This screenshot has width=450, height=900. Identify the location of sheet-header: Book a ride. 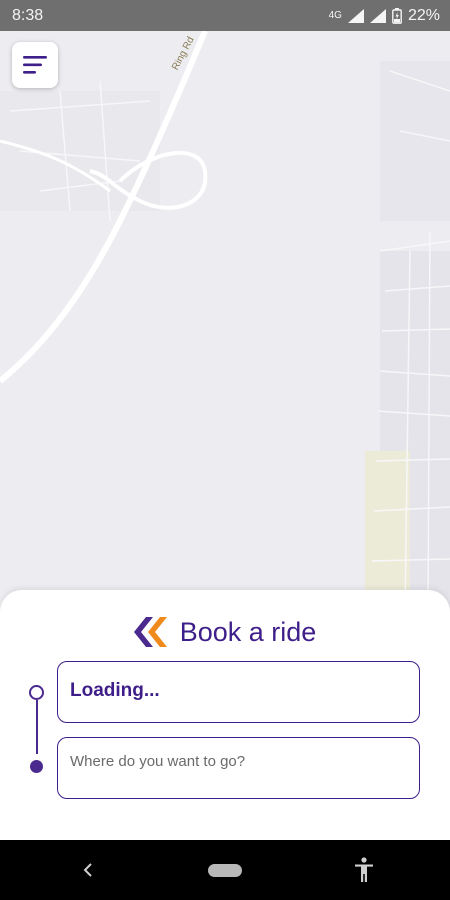
(225, 632).